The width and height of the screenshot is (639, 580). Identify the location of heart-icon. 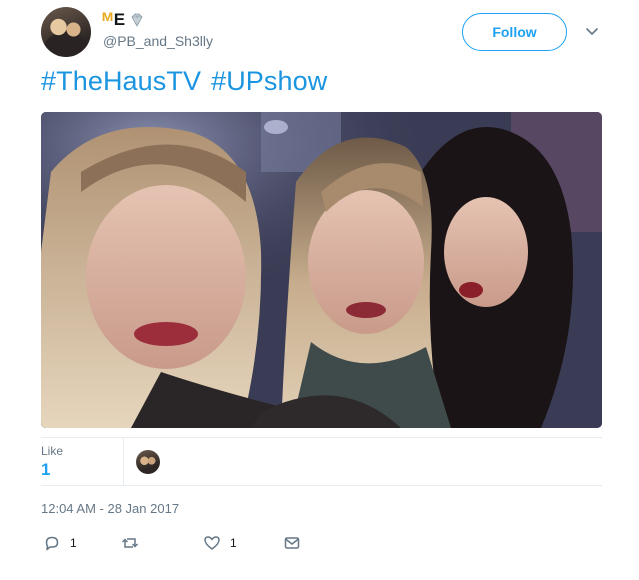
(212, 543).